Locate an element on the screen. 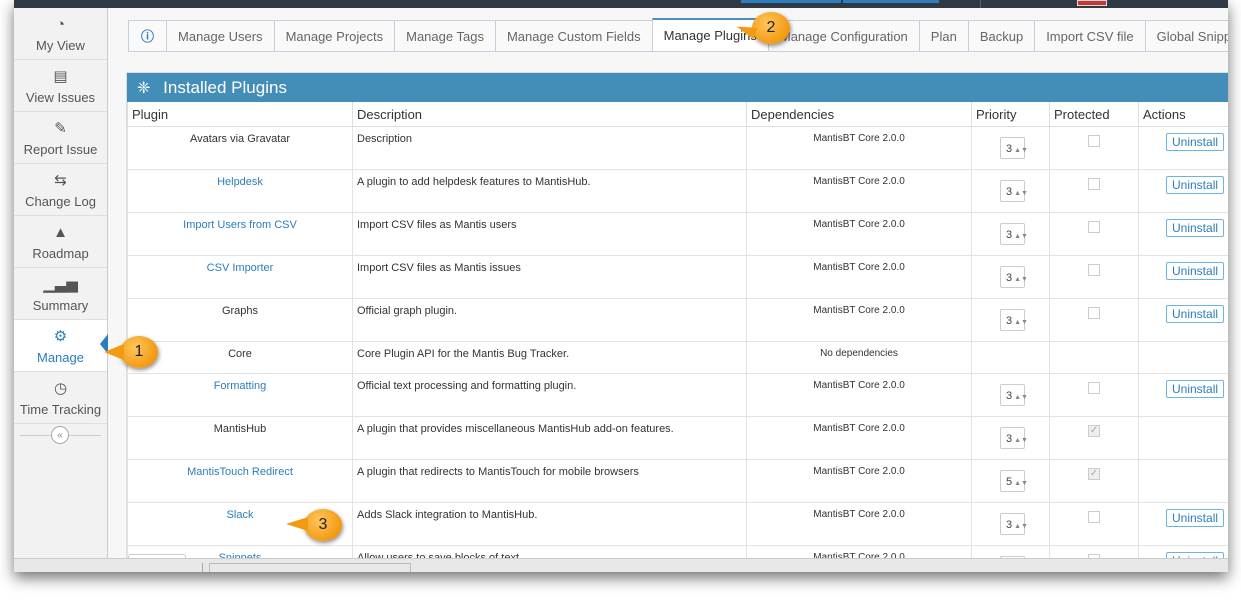 The width and height of the screenshot is (1241, 610). sidebar-item-roadmap: ▲ Roadmap is located at coordinates (60, 242).